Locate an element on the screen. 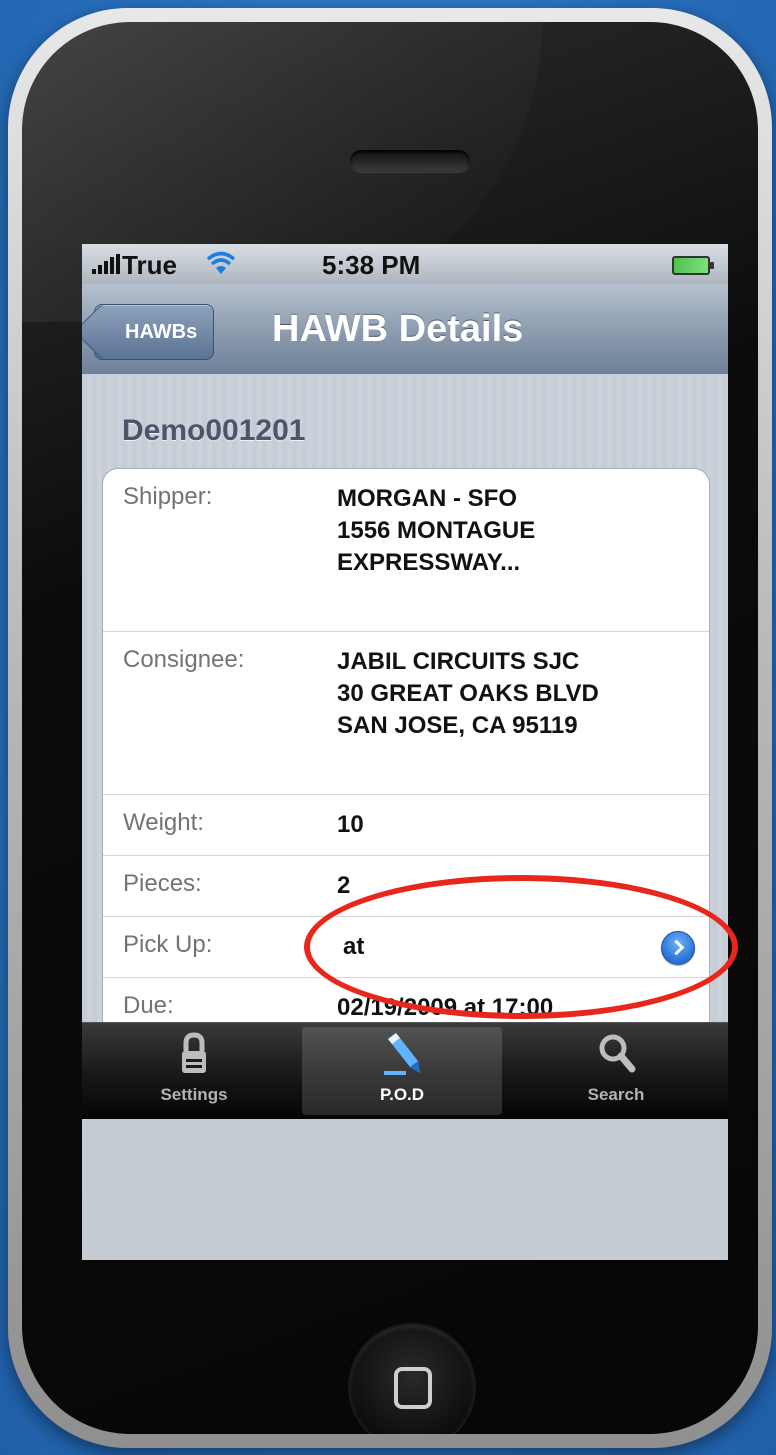 The image size is (776, 1455). row-label: Consignee: is located at coordinates (184, 659).